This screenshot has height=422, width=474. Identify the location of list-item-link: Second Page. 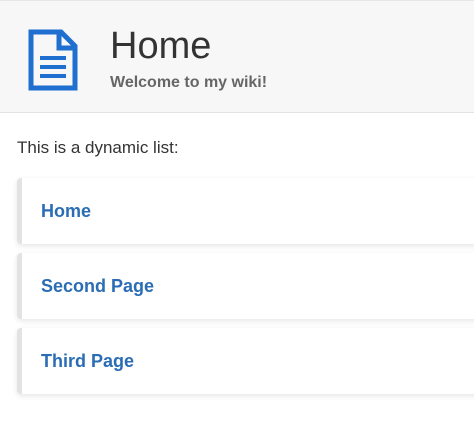
(97, 286).